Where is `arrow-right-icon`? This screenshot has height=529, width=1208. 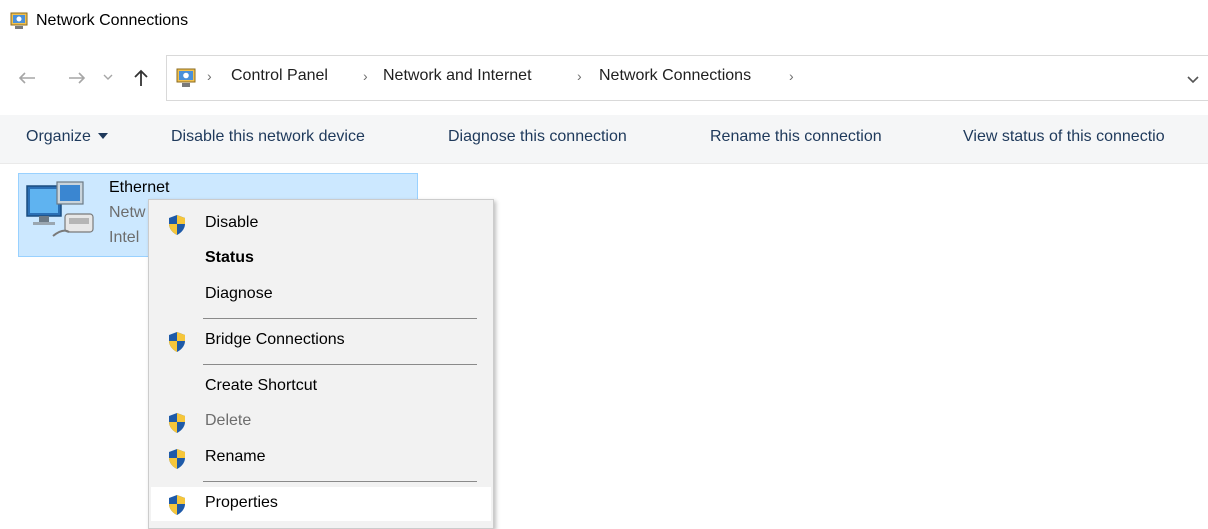
arrow-right-icon is located at coordinates (77, 78).